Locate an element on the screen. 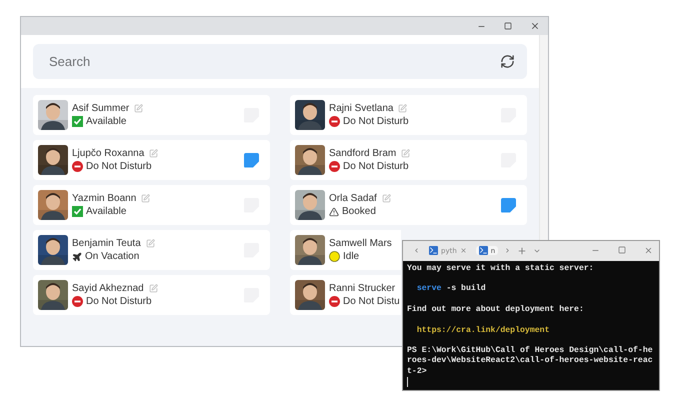  contact-name: Ljupčo Roxanna is located at coordinates (108, 153).